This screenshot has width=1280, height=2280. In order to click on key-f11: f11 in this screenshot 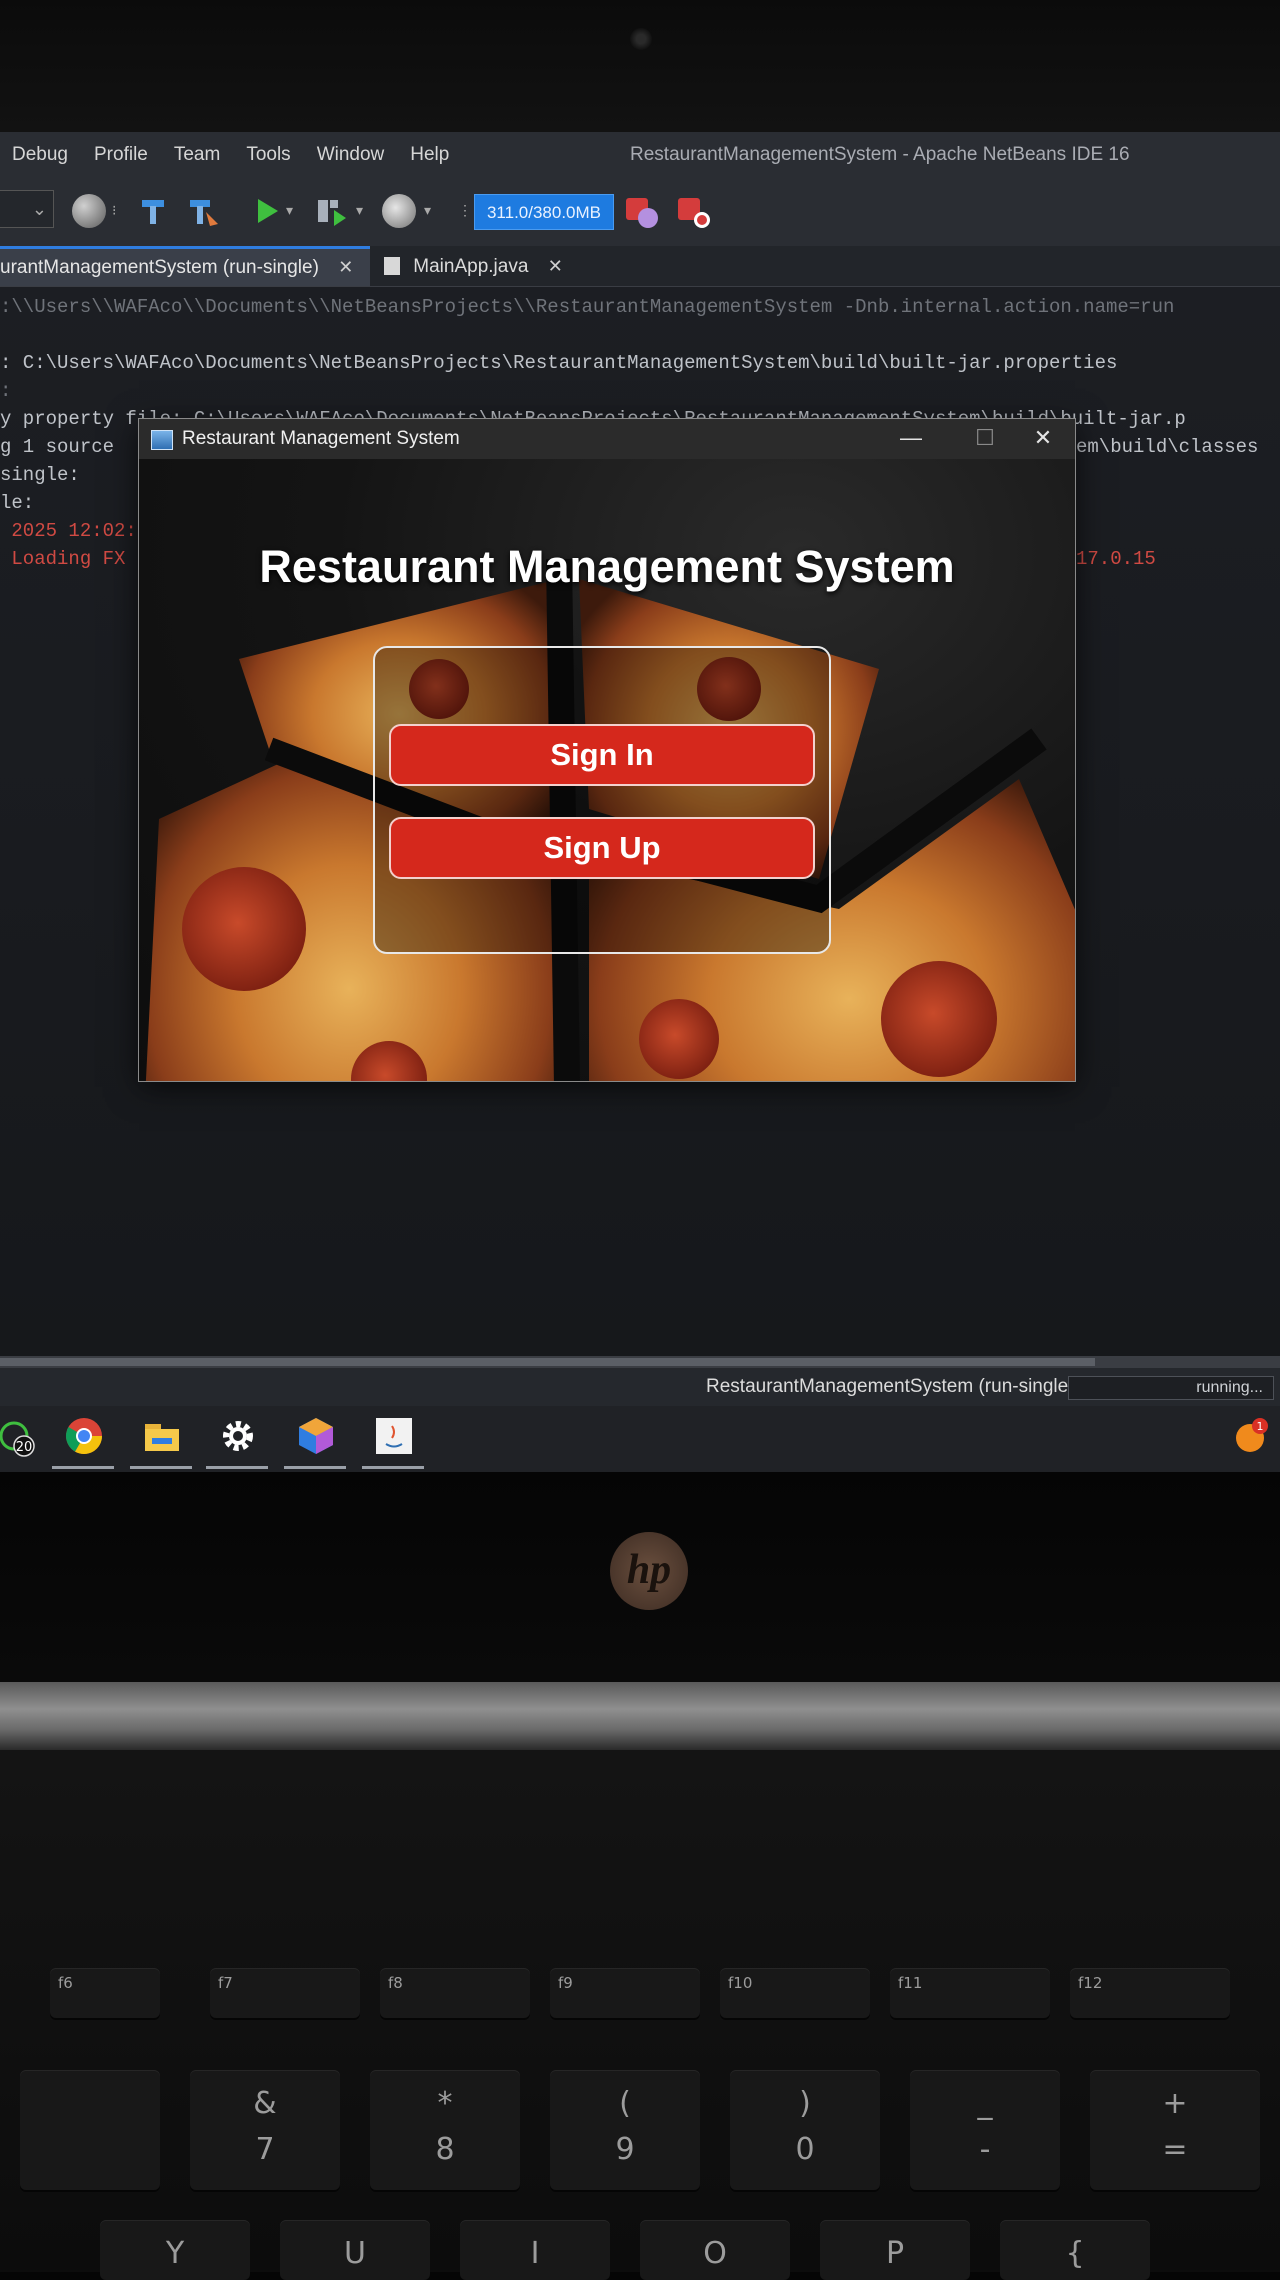, I will do `click(970, 1993)`.